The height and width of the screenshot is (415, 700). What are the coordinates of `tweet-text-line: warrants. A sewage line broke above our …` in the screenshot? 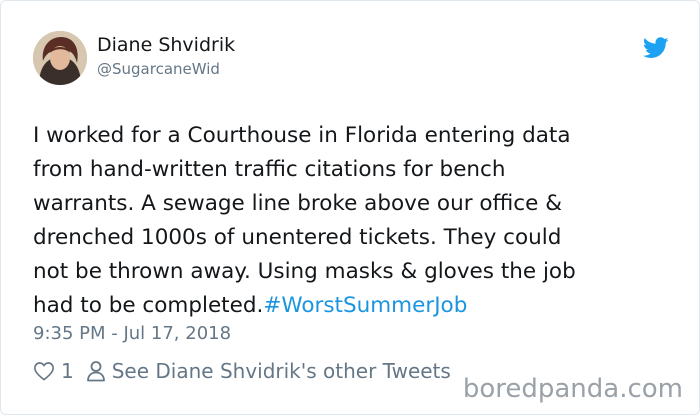 It's located at (297, 203).